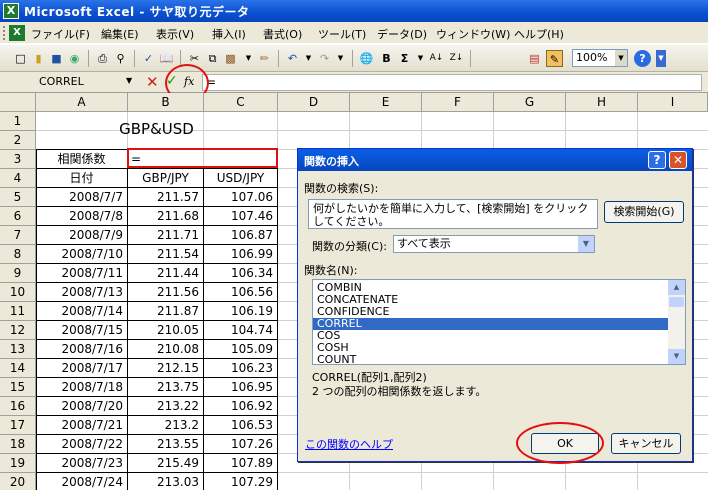 Image resolution: width=708 pixels, height=490 pixels. Describe the element at coordinates (554, 58) in the screenshot. I see `drawing-icon: ✎` at that location.